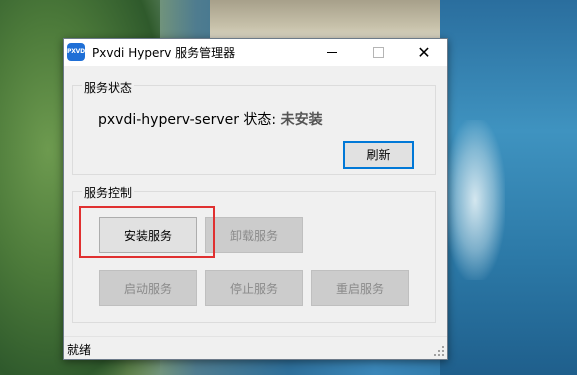 Image resolution: width=577 pixels, height=375 pixels. Describe the element at coordinates (378, 155) in the screenshot. I see `refresh-button: 刷新` at that location.